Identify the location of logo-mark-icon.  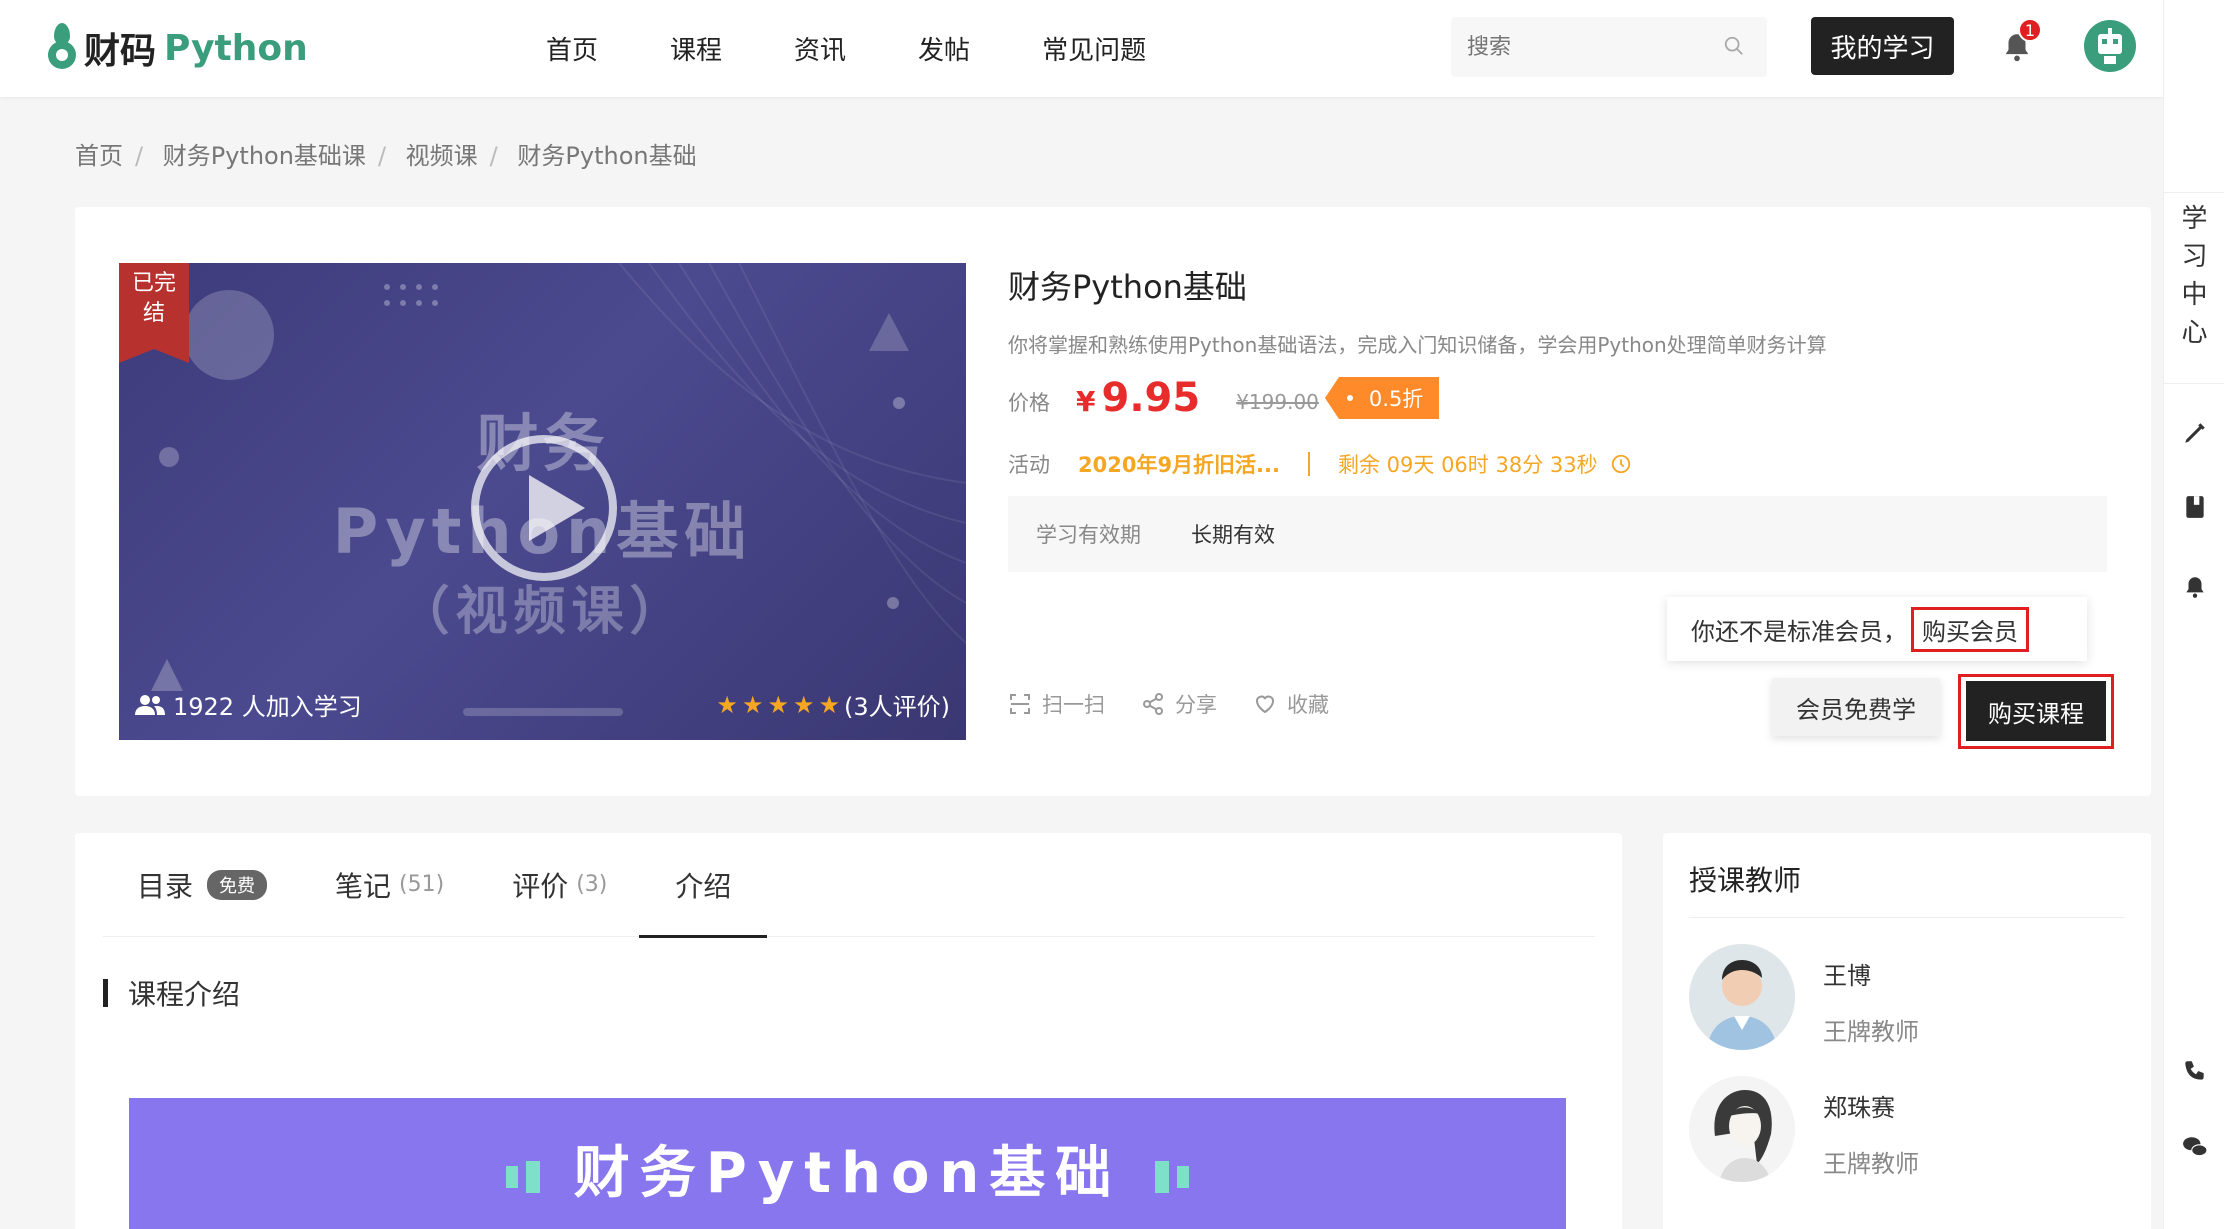
(62, 48).